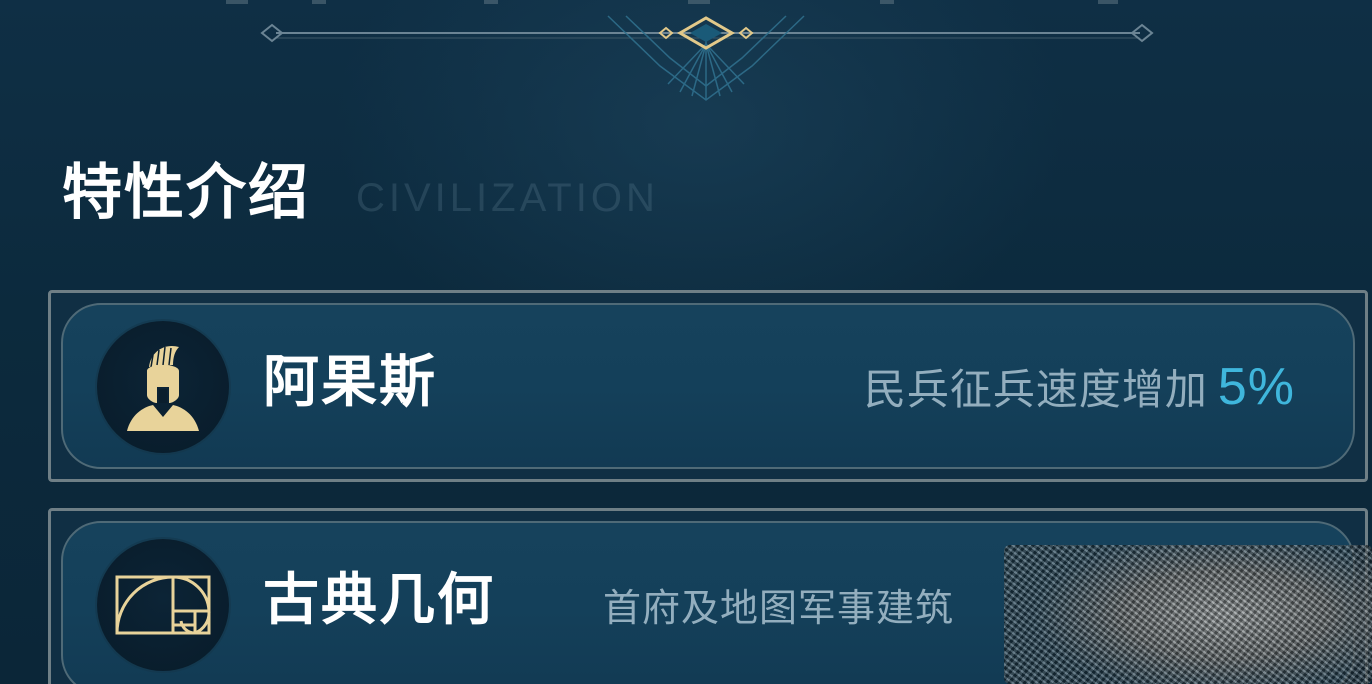 The width and height of the screenshot is (1372, 684). I want to click on trait-description-text: 民兵征兵速度增加, so click(1035, 389).